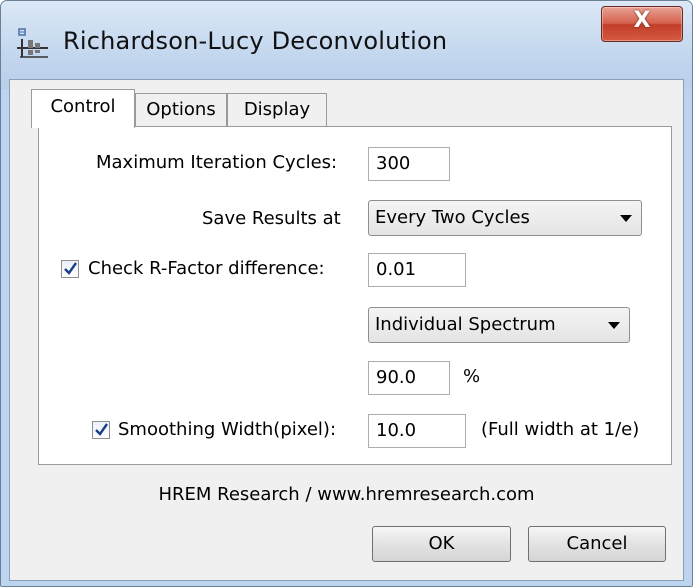 The image size is (693, 587). I want to click on tab-options: Options, so click(181, 109).